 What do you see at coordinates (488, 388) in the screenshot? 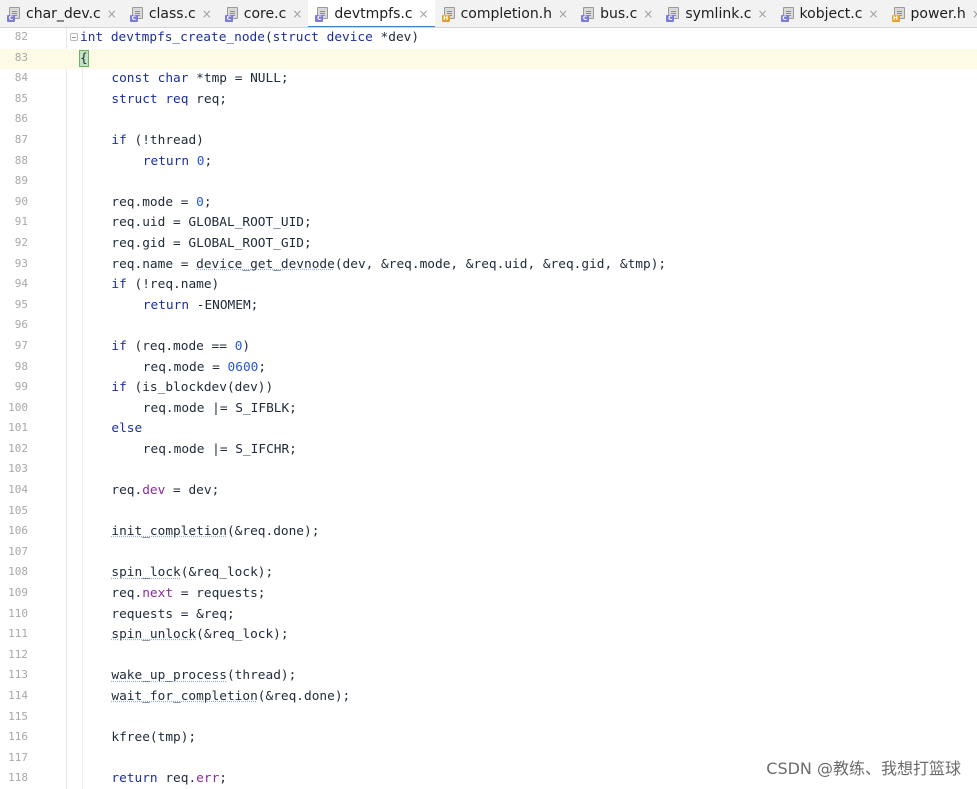
I see `code-line: 99 if (is_blockdev(dev))` at bounding box center [488, 388].